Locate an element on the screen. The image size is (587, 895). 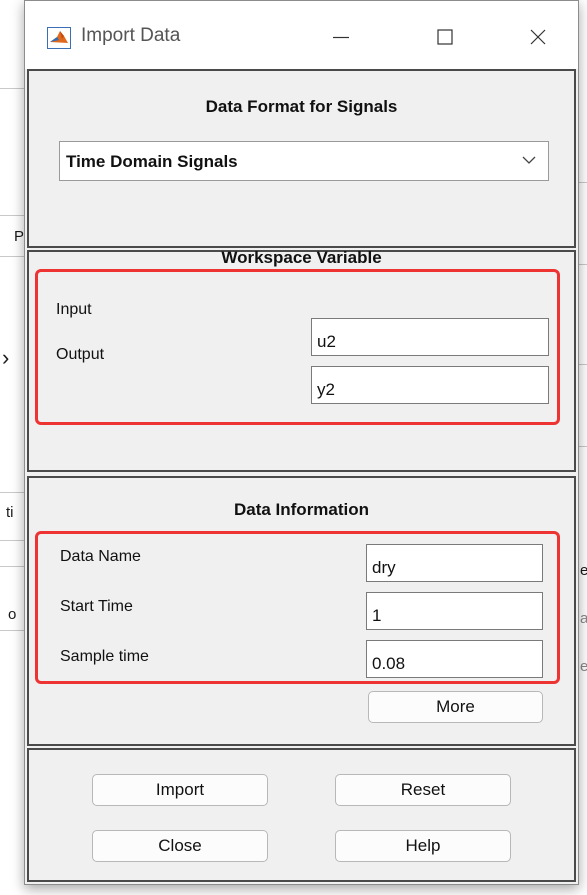
input-label: Input is located at coordinates (74, 309).